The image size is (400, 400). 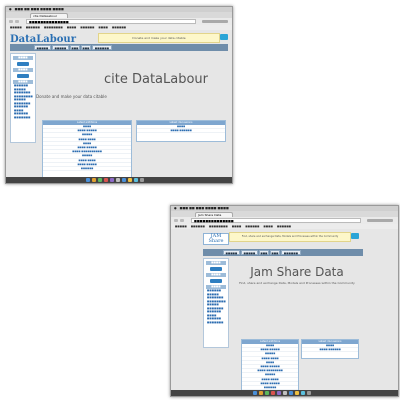 What do you see at coordinates (297, 272) in the screenshot?
I see `hero-title: Jam Share Data` at bounding box center [297, 272].